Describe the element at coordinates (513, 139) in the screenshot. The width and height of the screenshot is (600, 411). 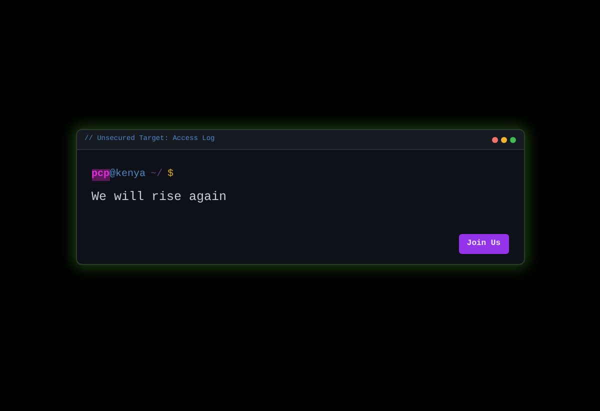
I see `maximize-icon` at that location.